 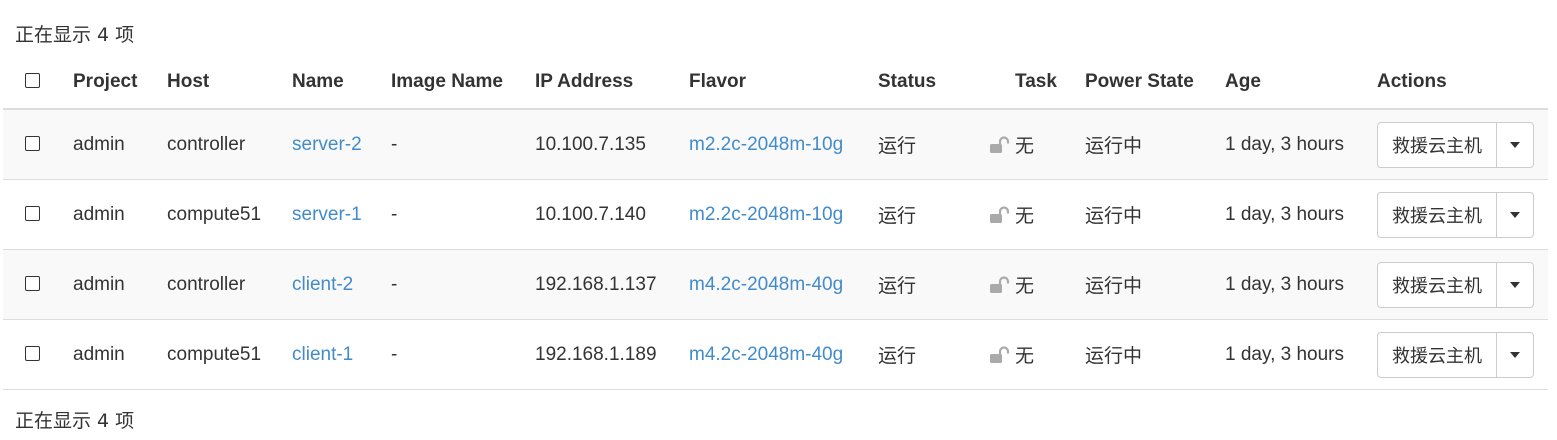 I want to click on col-name: Name, so click(x=341, y=83).